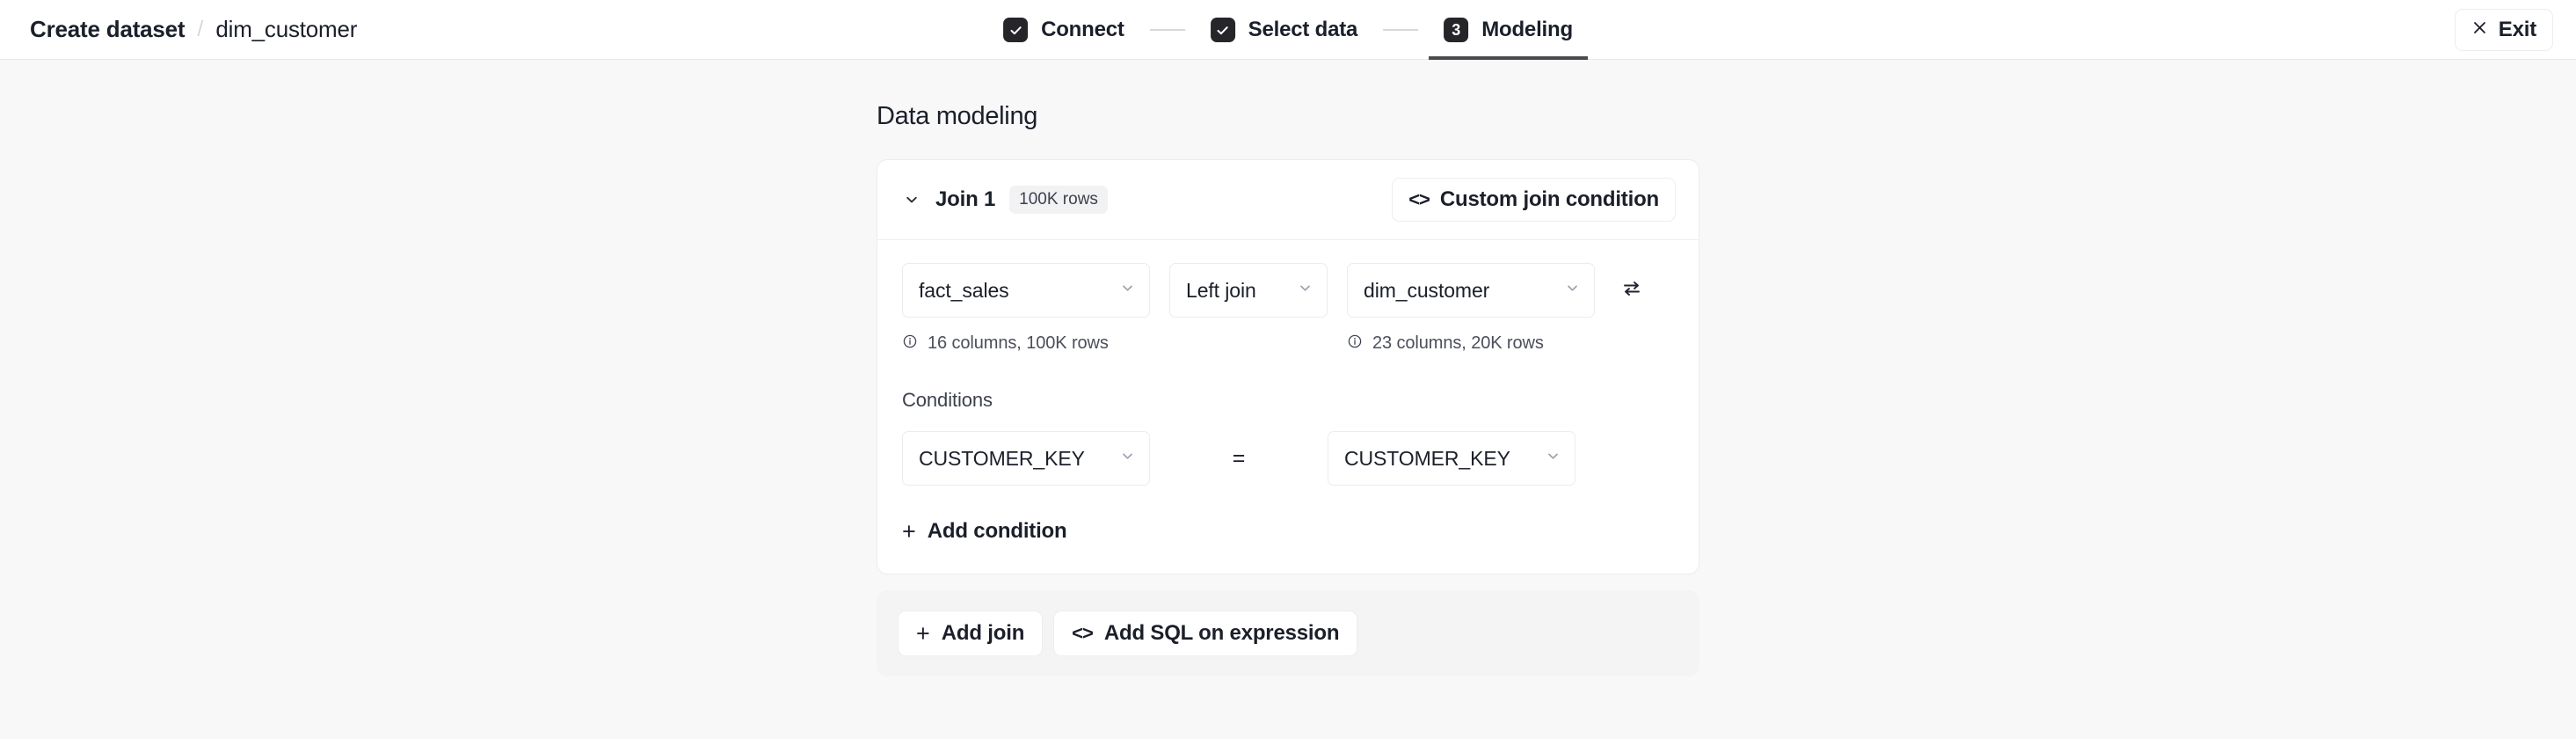 Image resolution: width=2576 pixels, height=739 pixels. I want to click on add-condition-button: + Add condition, so click(984, 531).